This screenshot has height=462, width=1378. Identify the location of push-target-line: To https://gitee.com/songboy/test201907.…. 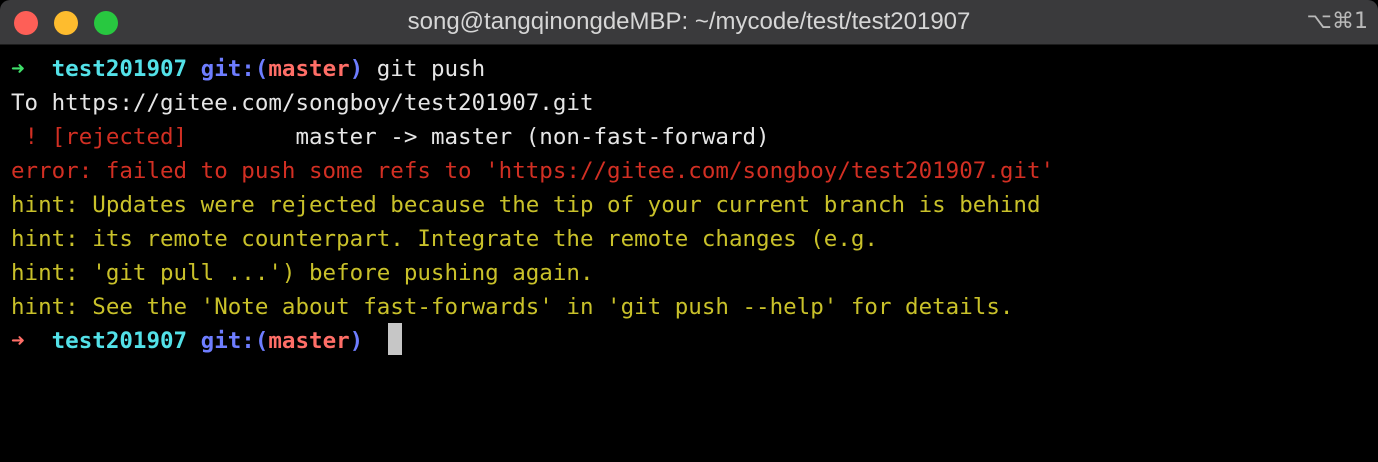
(302, 103).